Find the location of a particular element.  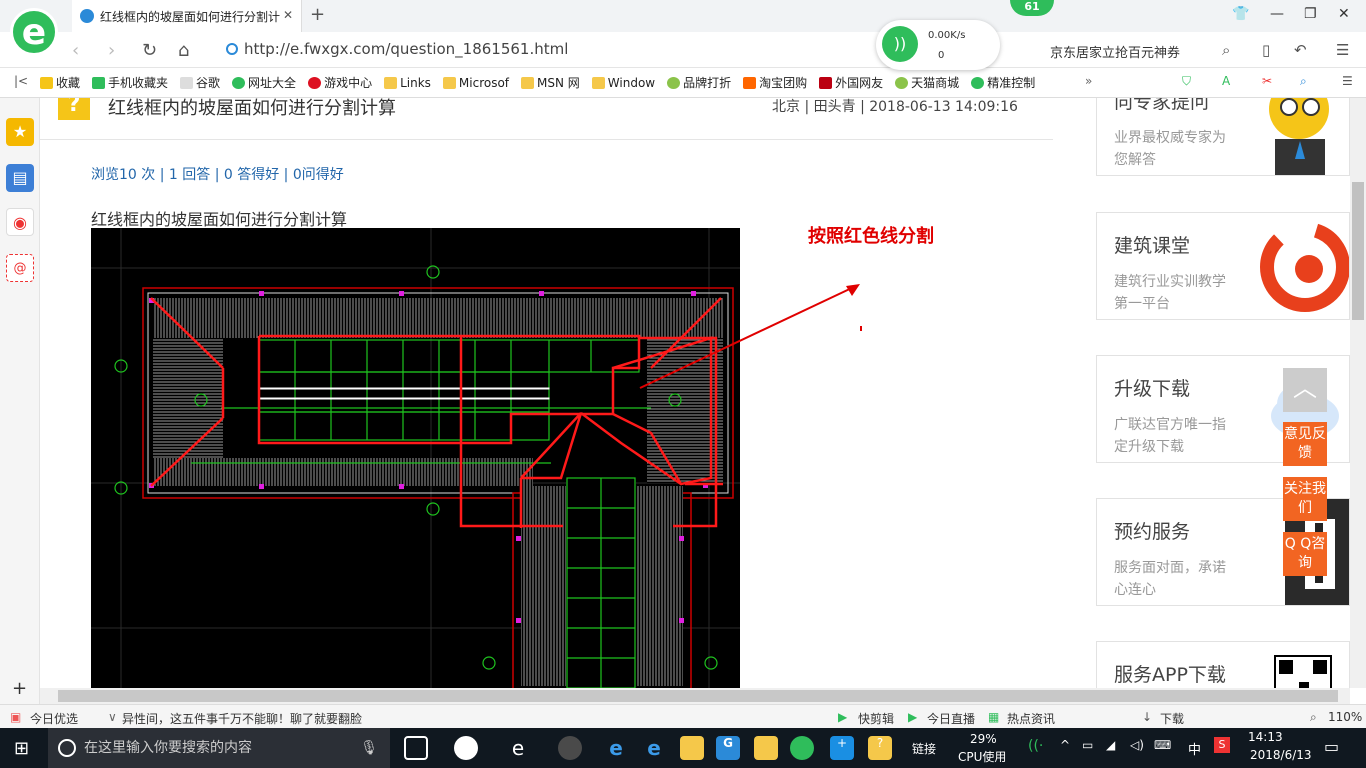

bookmark-windows: Window is located at coordinates (623, 83).